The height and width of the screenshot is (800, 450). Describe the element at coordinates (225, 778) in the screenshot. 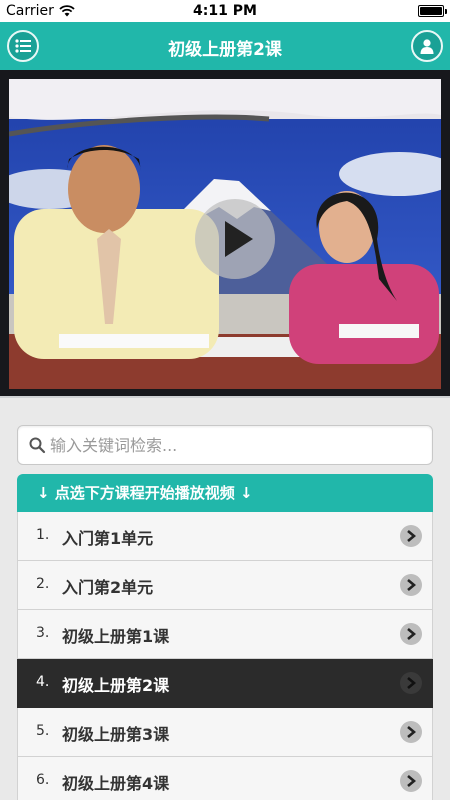

I see `list-item: 6. 初级上册第4课` at that location.